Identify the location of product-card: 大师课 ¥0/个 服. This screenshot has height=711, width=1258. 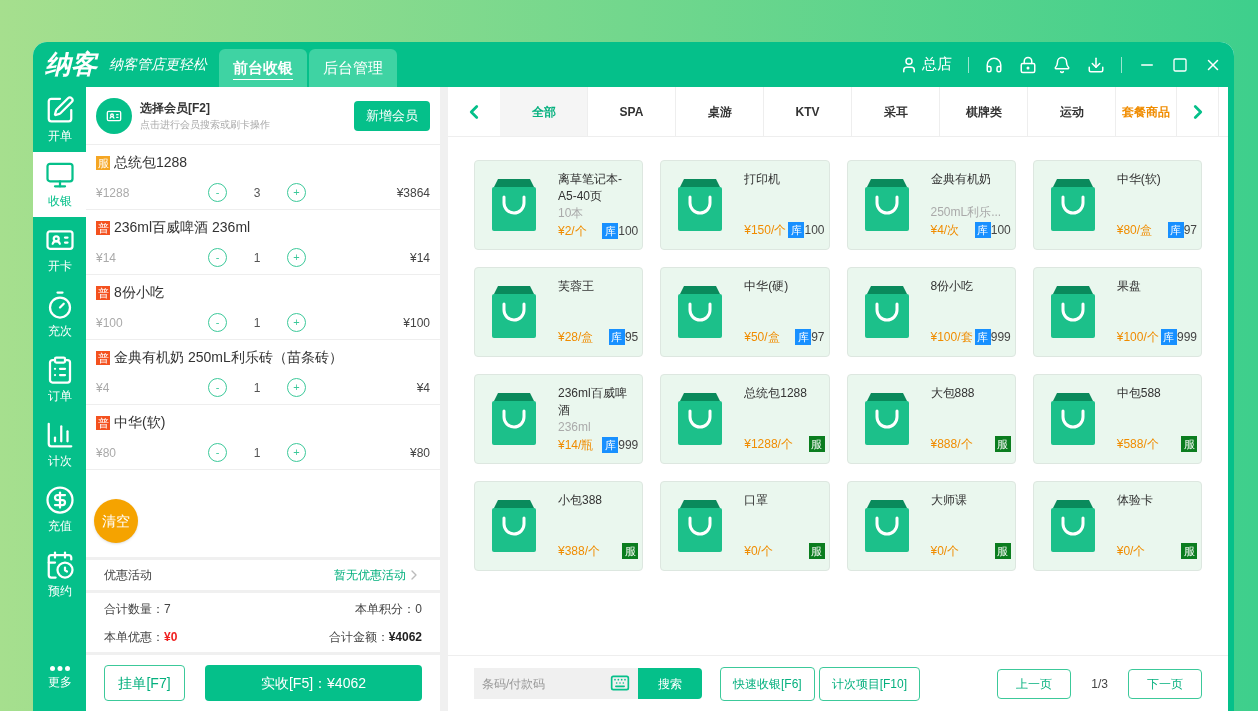
(931, 526).